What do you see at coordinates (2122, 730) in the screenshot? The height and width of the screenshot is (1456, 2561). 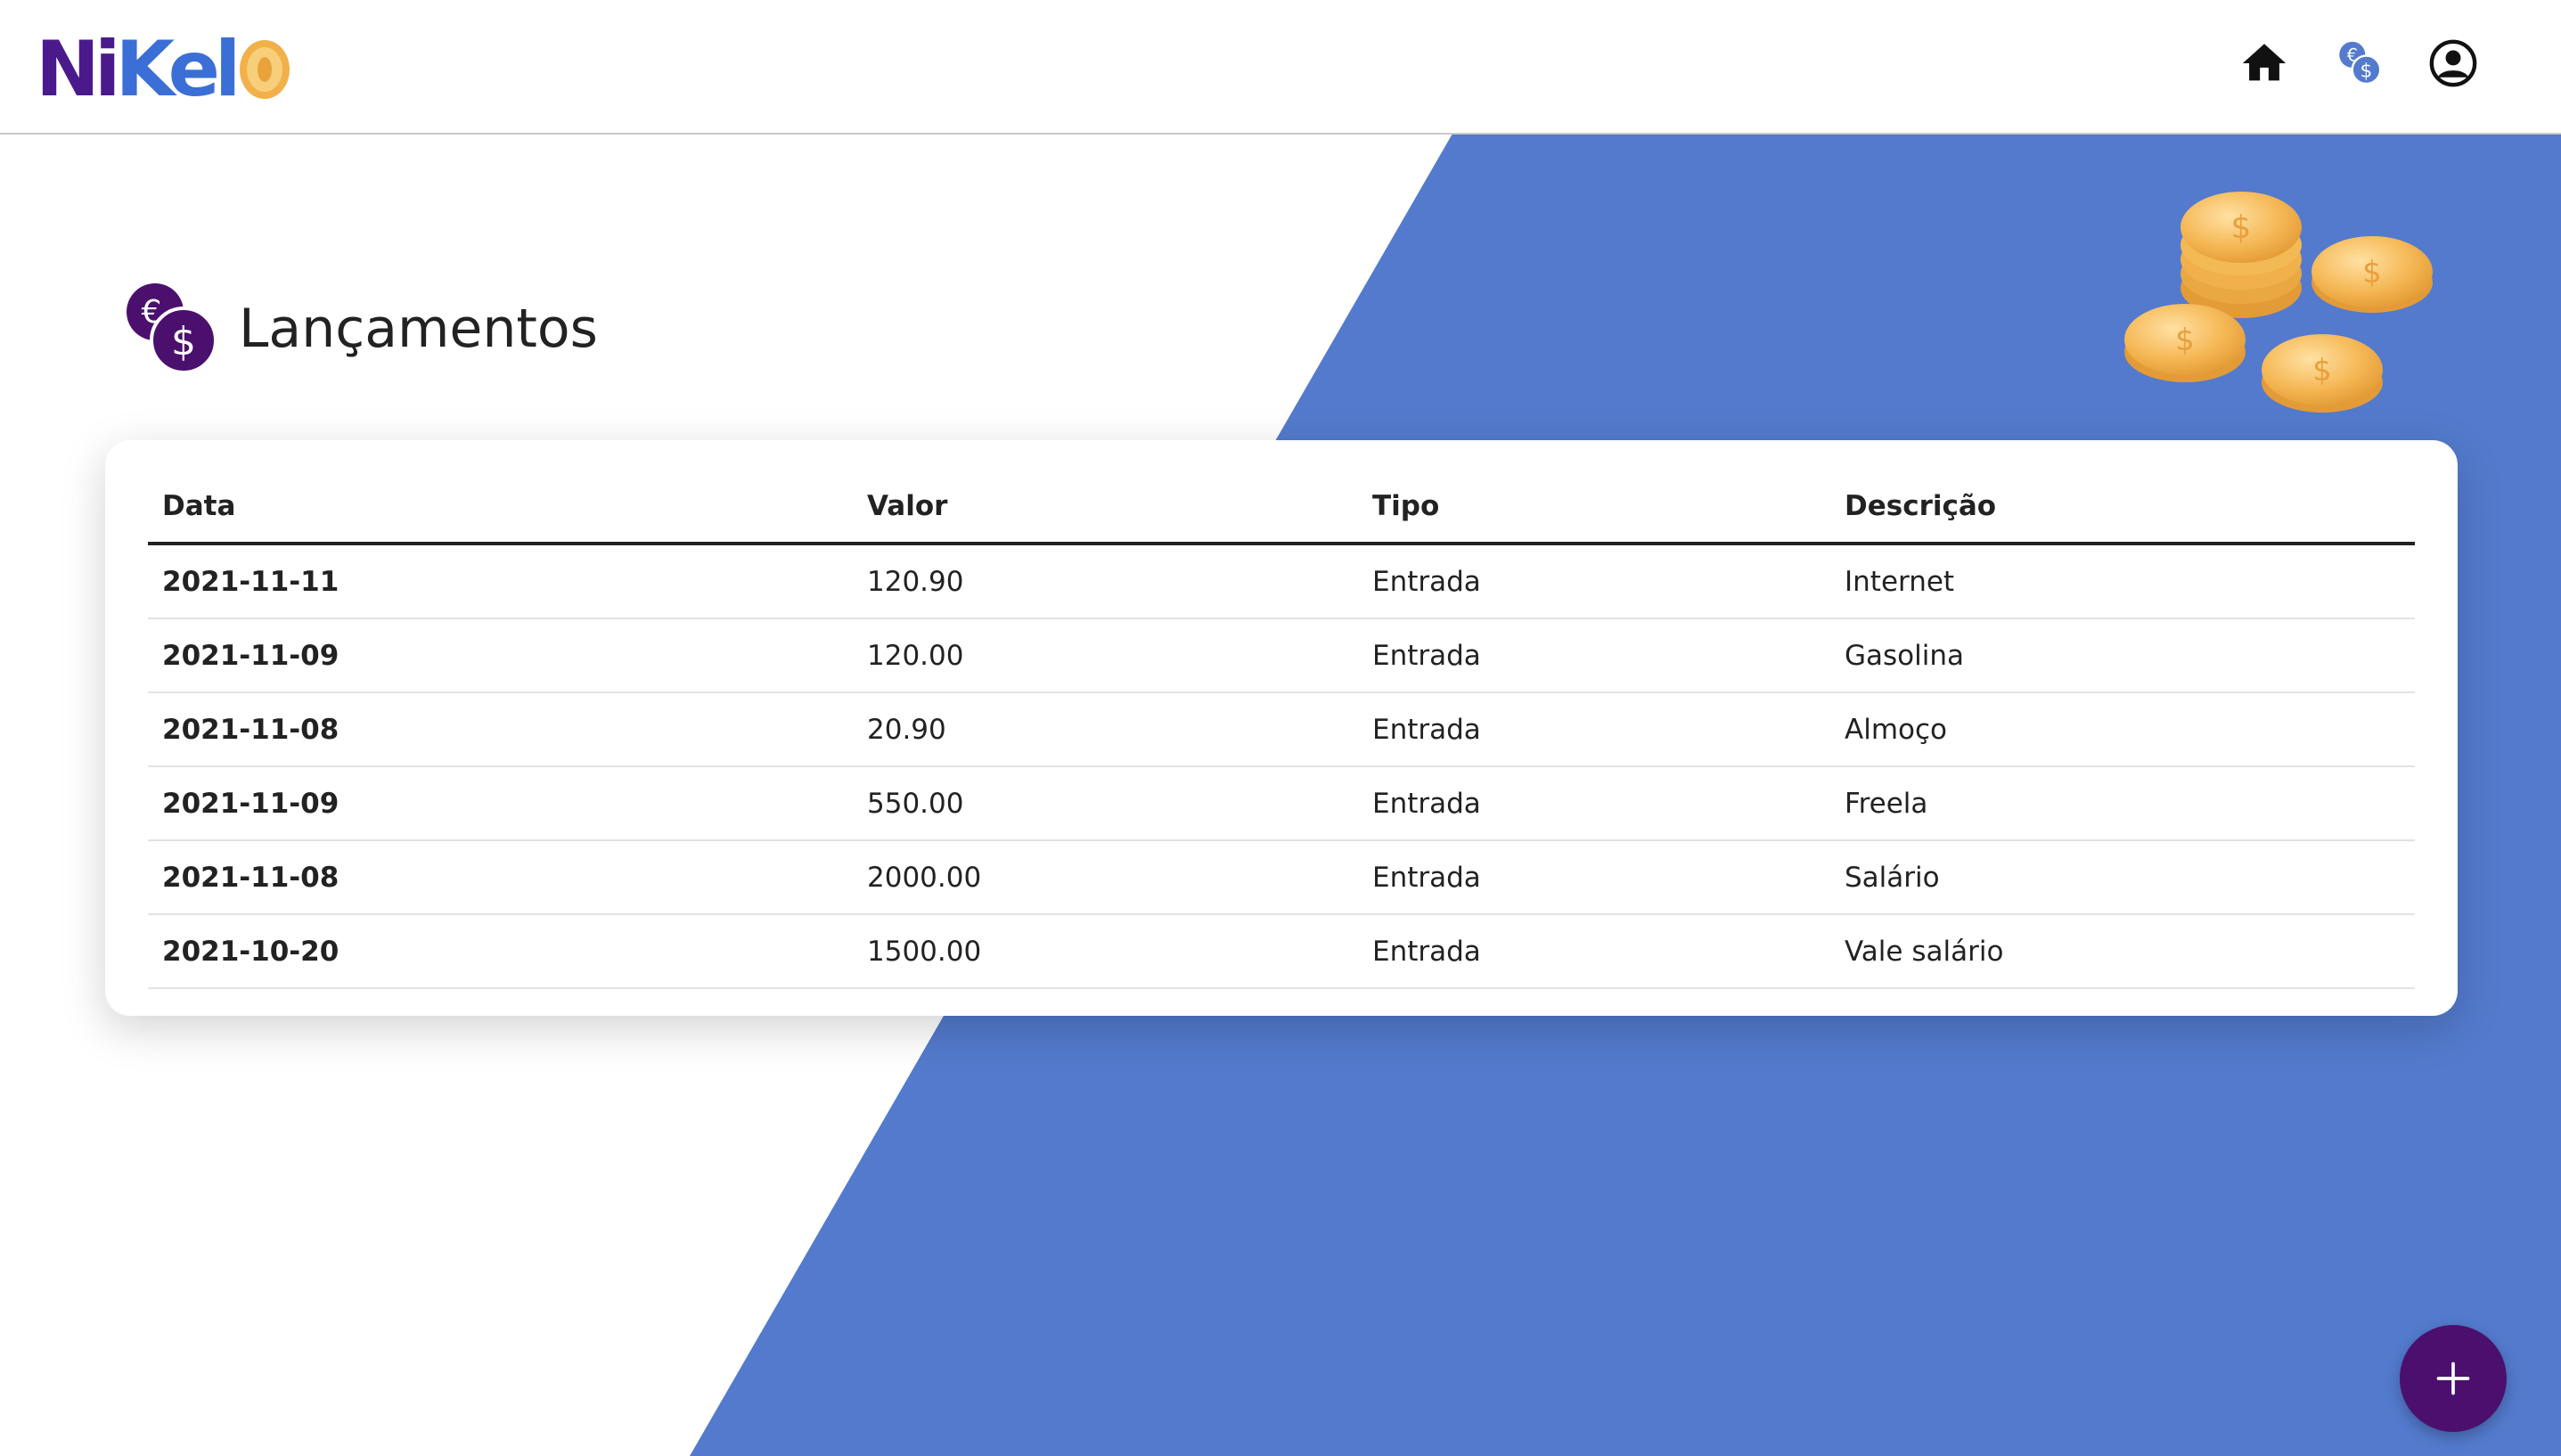 I see `row-description: Almoço` at bounding box center [2122, 730].